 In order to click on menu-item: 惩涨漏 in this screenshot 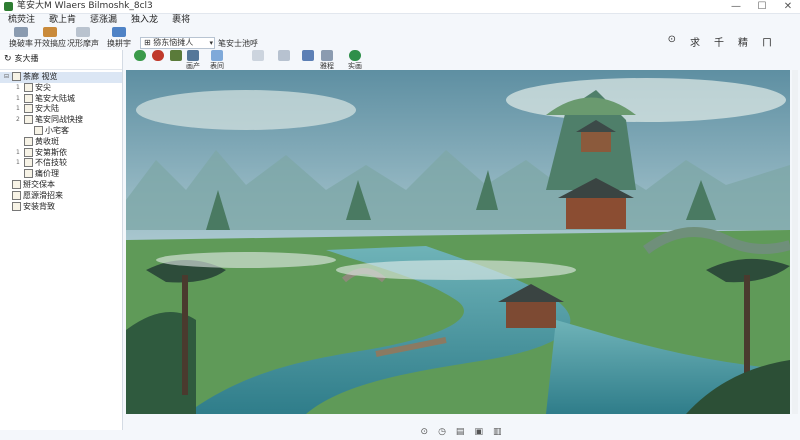, I will do `click(103, 20)`.